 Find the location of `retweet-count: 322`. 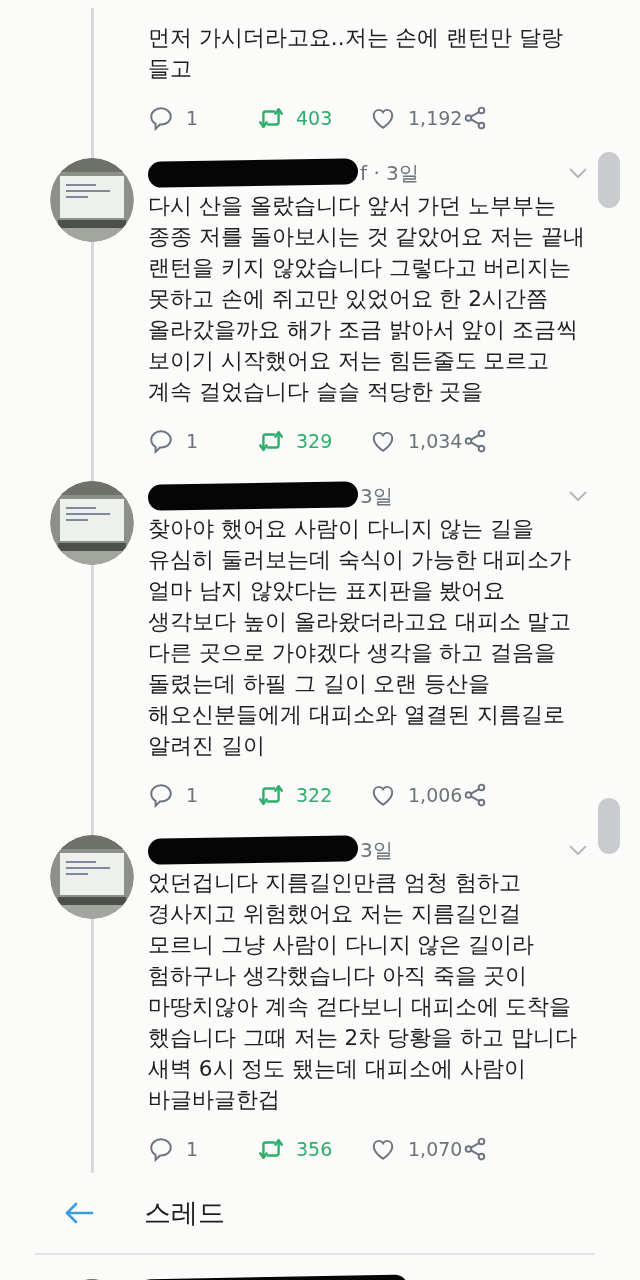

retweet-count: 322 is located at coordinates (314, 795).